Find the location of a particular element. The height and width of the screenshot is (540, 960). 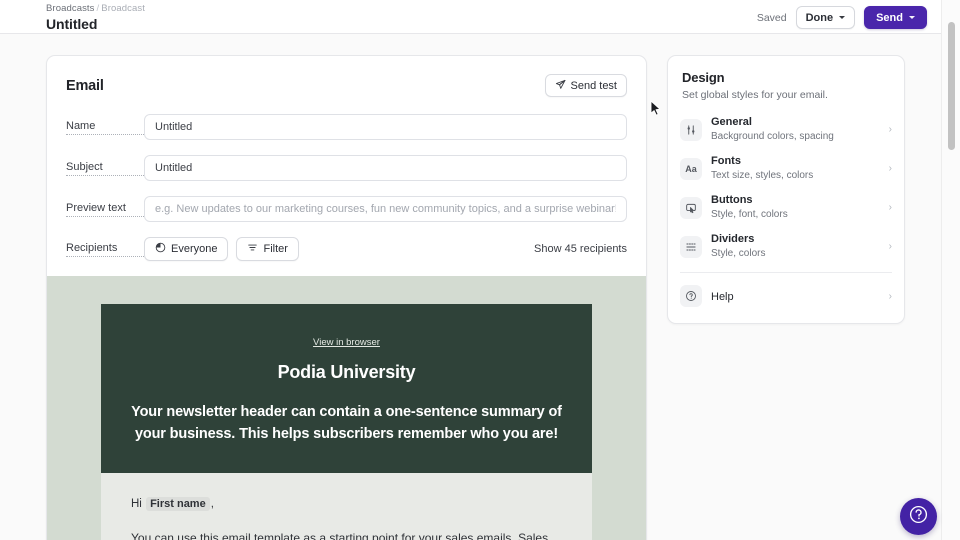

send-test-button: Send test is located at coordinates (585, 85).